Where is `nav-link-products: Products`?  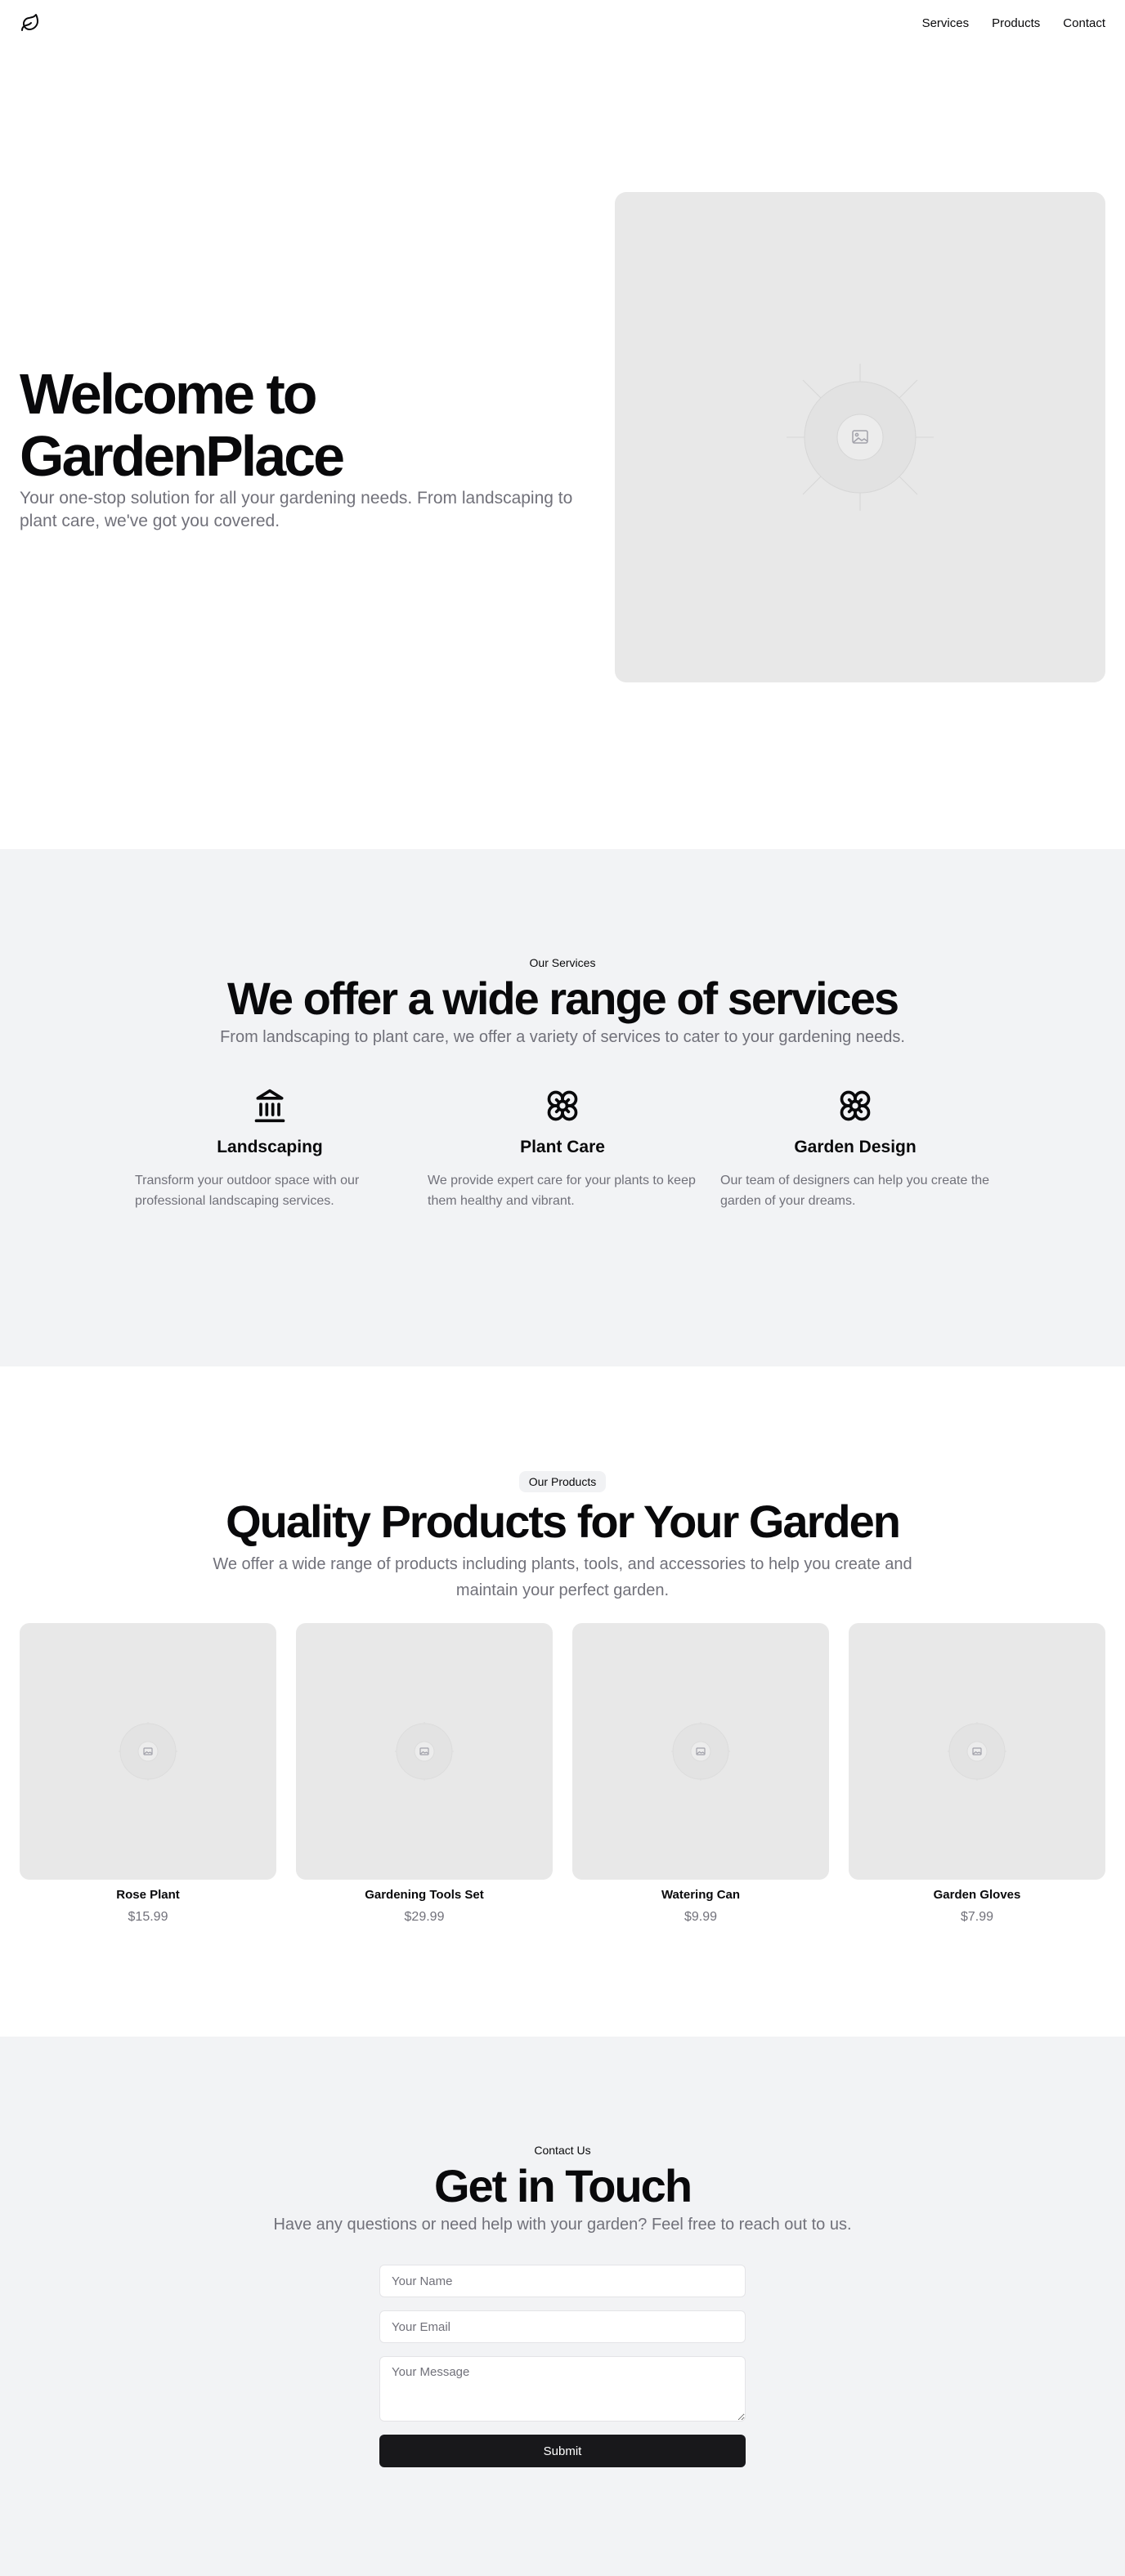
nav-link-products: Products is located at coordinates (1016, 23).